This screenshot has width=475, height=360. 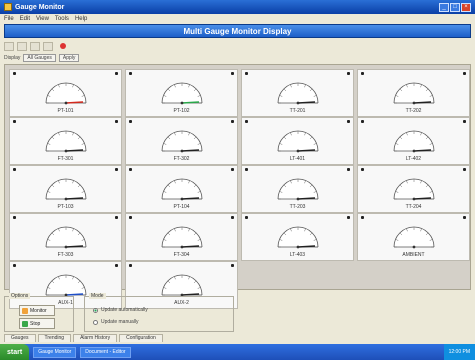 I want to click on monitor-button: Monitor, so click(x=37, y=310).